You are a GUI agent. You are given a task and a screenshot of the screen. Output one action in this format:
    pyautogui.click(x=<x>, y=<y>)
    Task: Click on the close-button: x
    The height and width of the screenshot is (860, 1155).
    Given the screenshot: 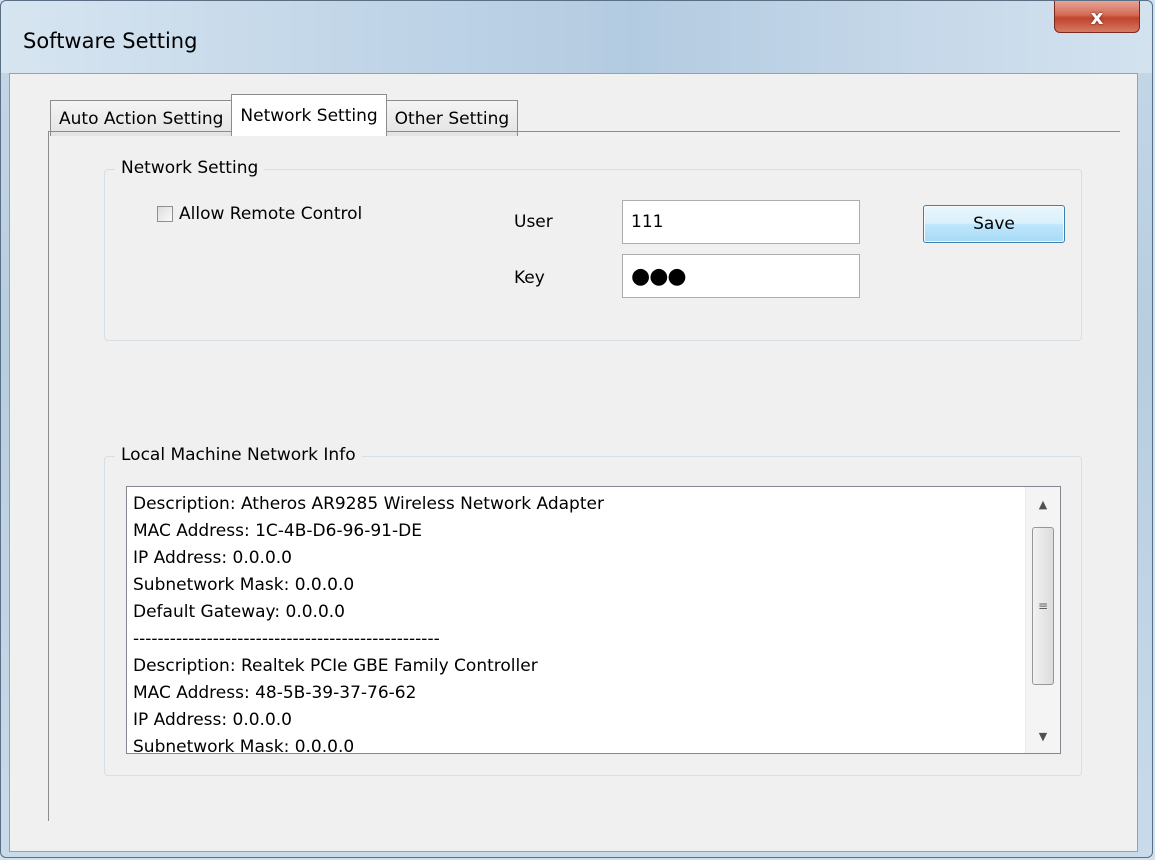 What is the action you would take?
    pyautogui.click(x=1097, y=17)
    